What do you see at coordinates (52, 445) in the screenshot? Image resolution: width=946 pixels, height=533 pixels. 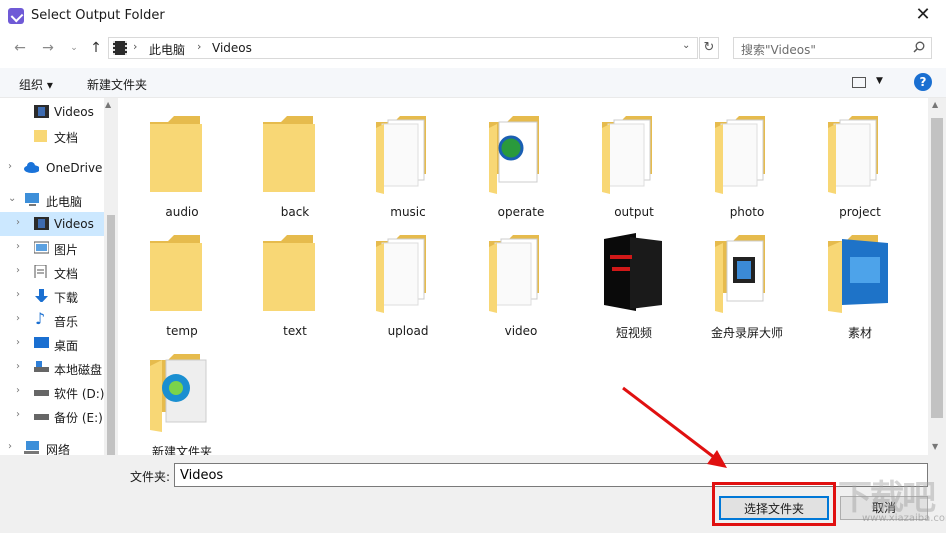 I see `sidebar-item-network: › 网络` at bounding box center [52, 445].